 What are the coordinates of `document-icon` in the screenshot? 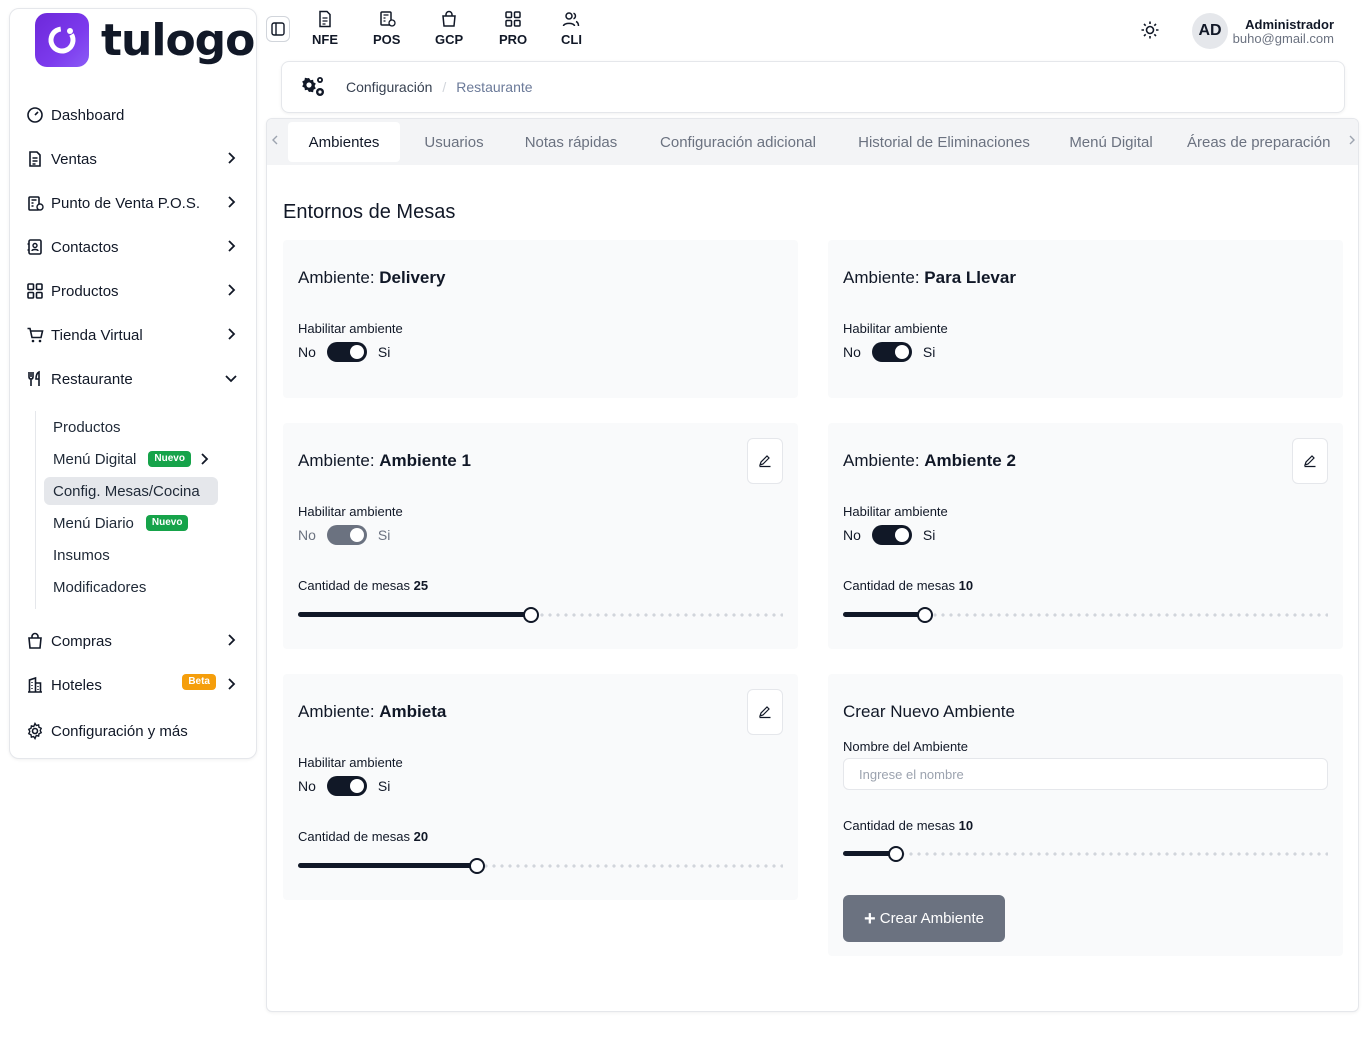 It's located at (35, 159).